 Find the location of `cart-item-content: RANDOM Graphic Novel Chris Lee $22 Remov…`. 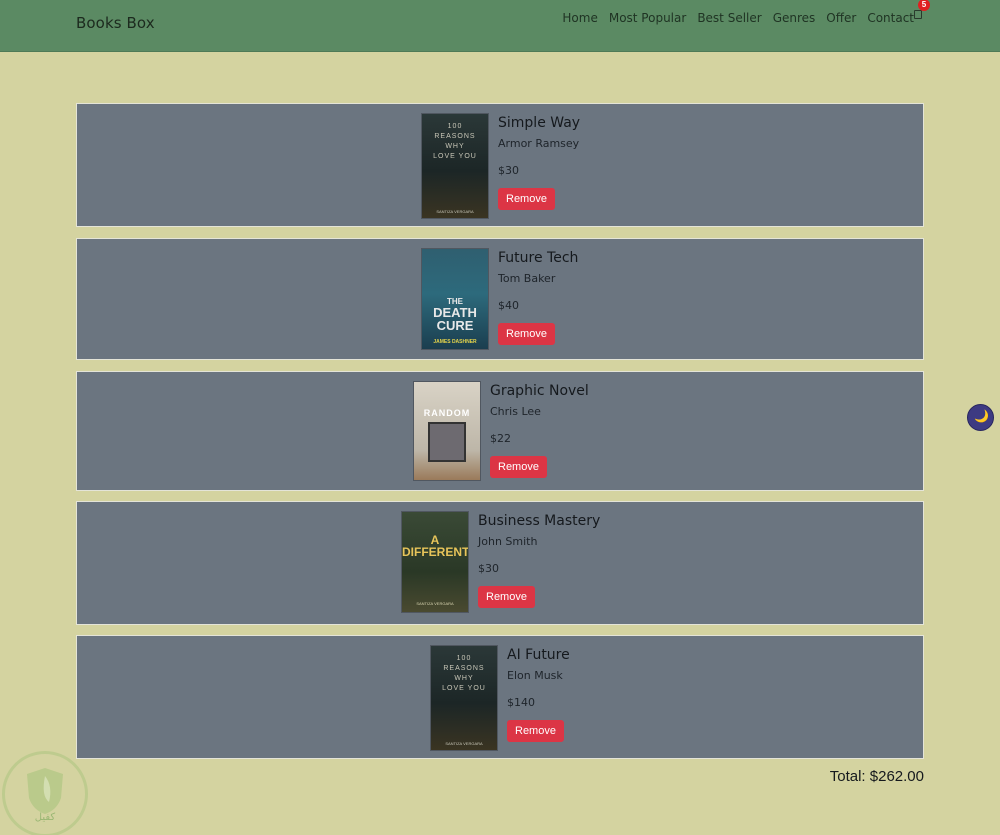

cart-item-content: RANDOM Graphic Novel Chris Lee $22 Remov… is located at coordinates (501, 431).